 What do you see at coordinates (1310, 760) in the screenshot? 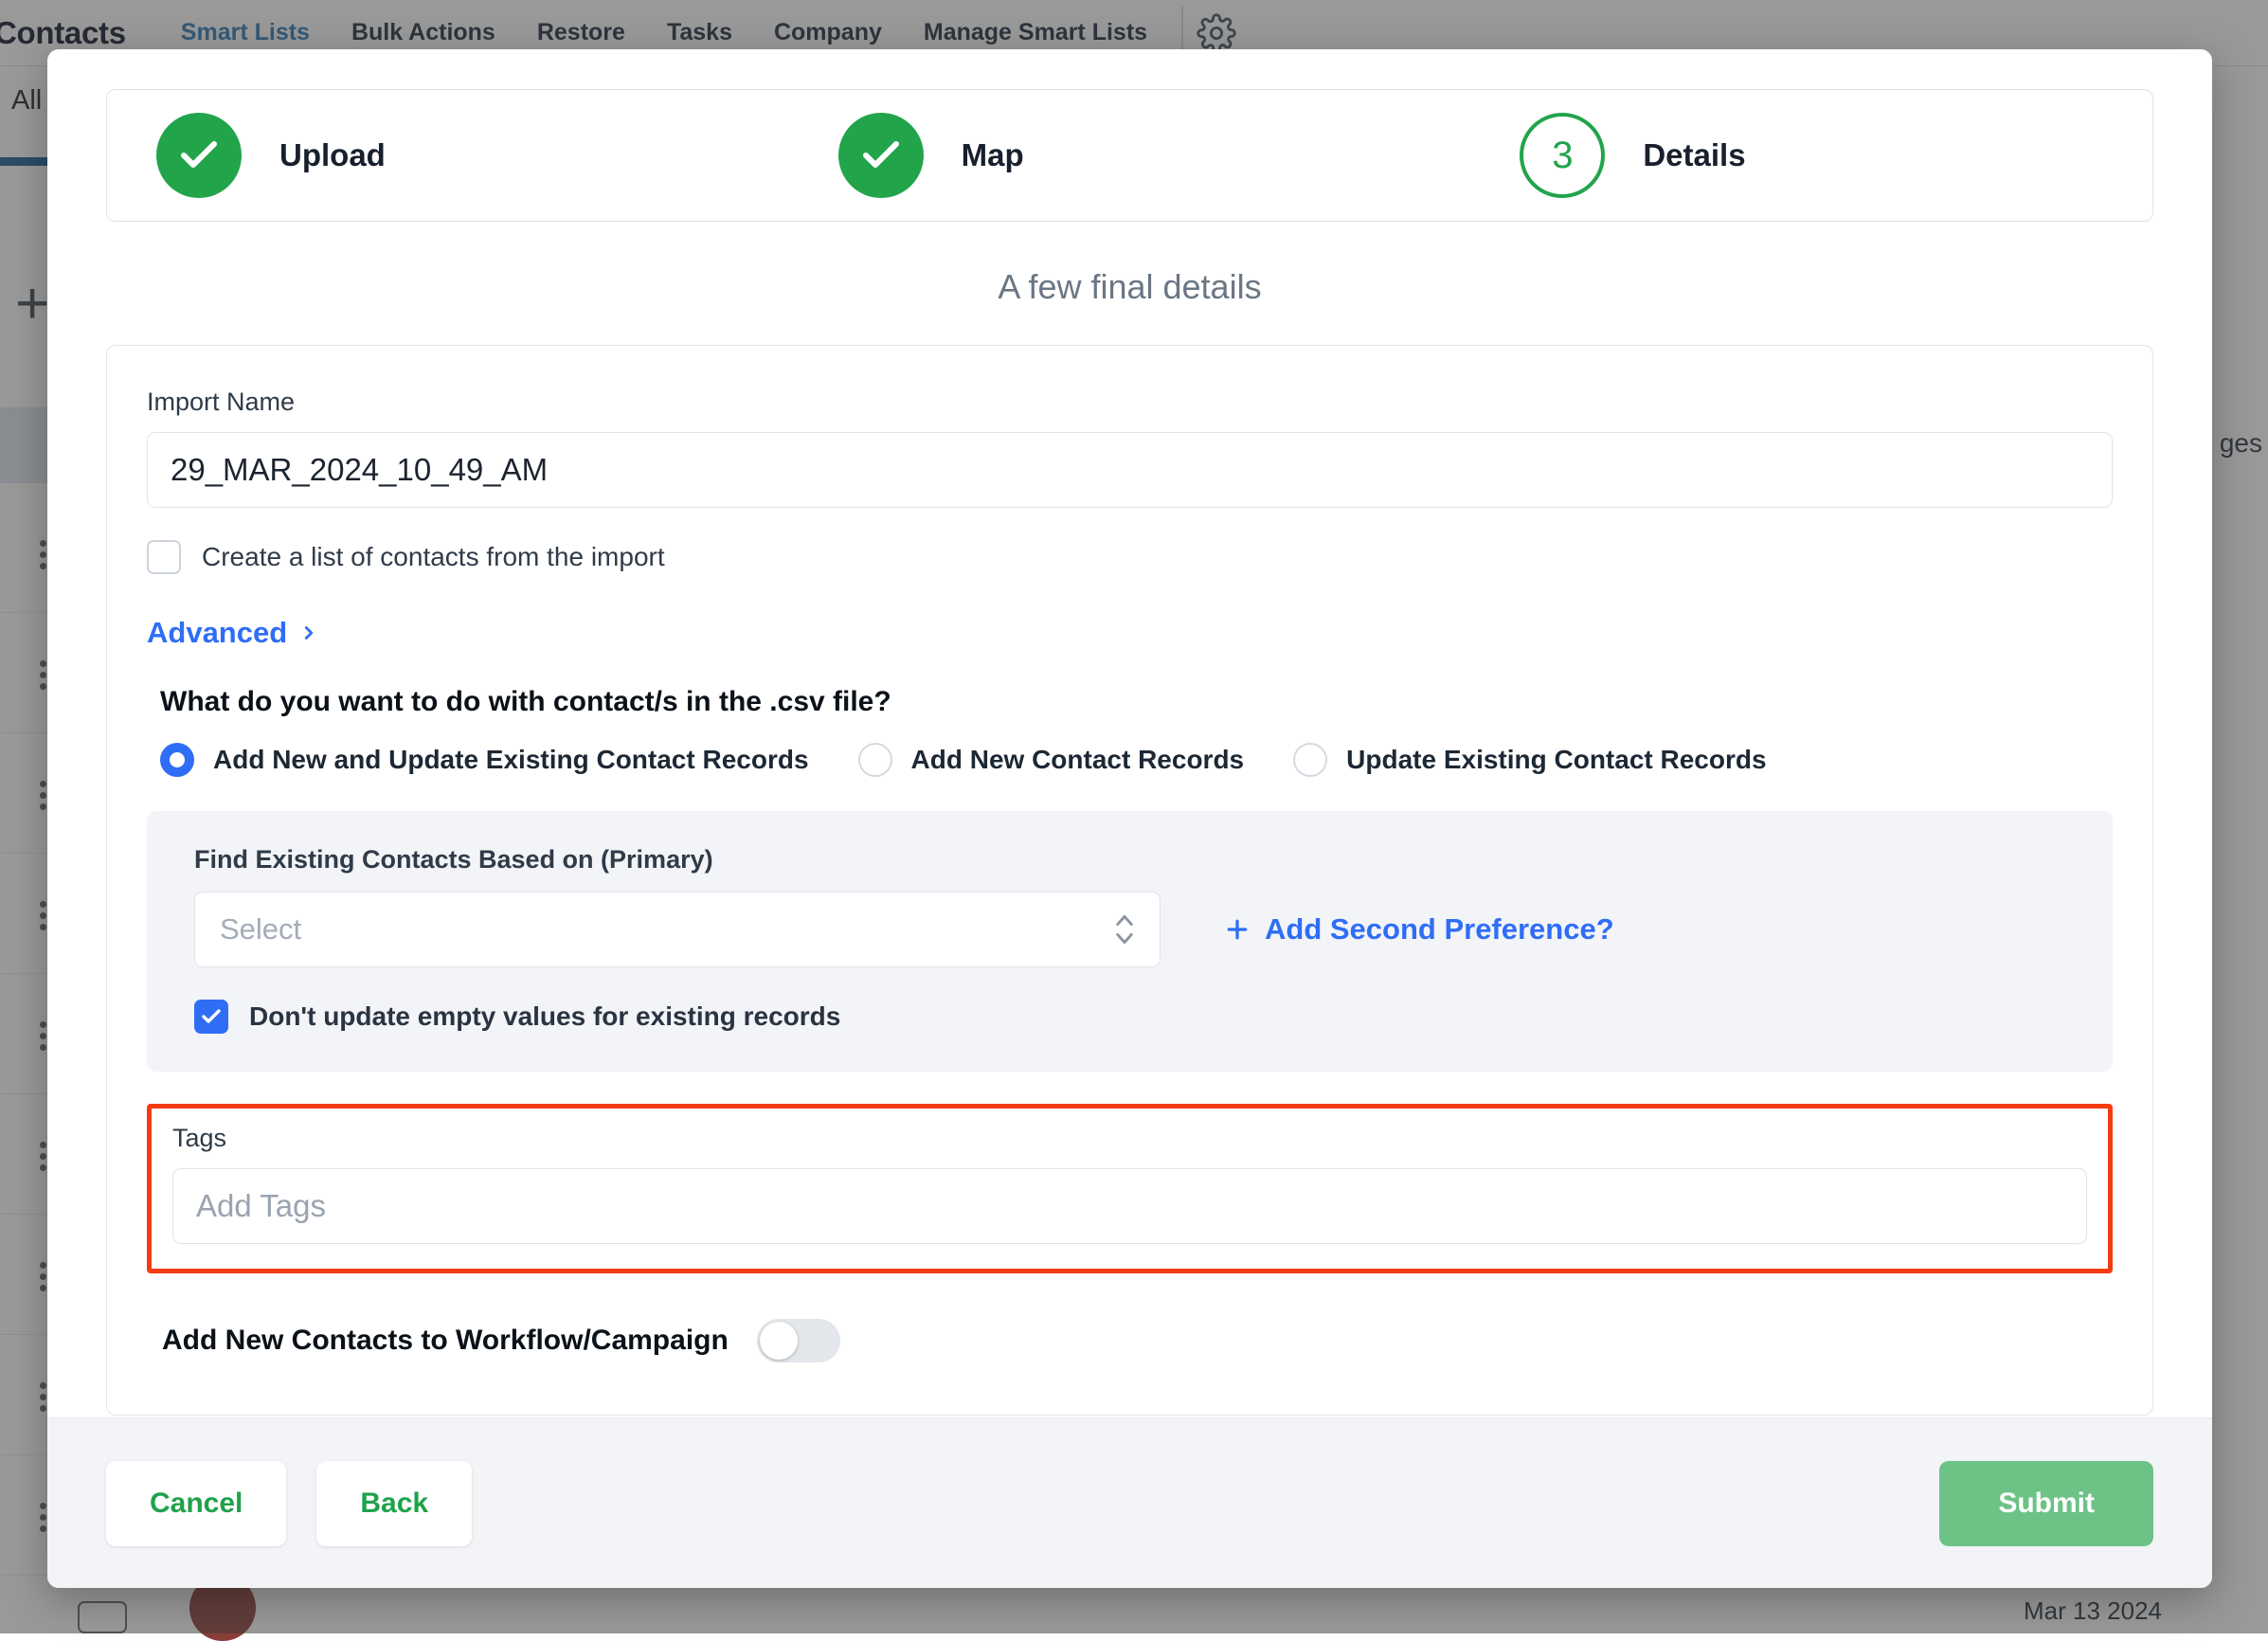
I see `radio-update-existing-dot` at bounding box center [1310, 760].